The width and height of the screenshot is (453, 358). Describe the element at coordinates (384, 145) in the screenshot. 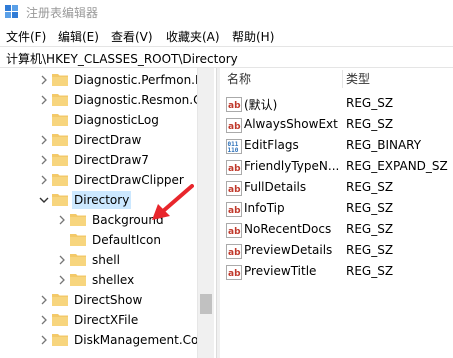

I see `value-type: REG_BINARY` at that location.